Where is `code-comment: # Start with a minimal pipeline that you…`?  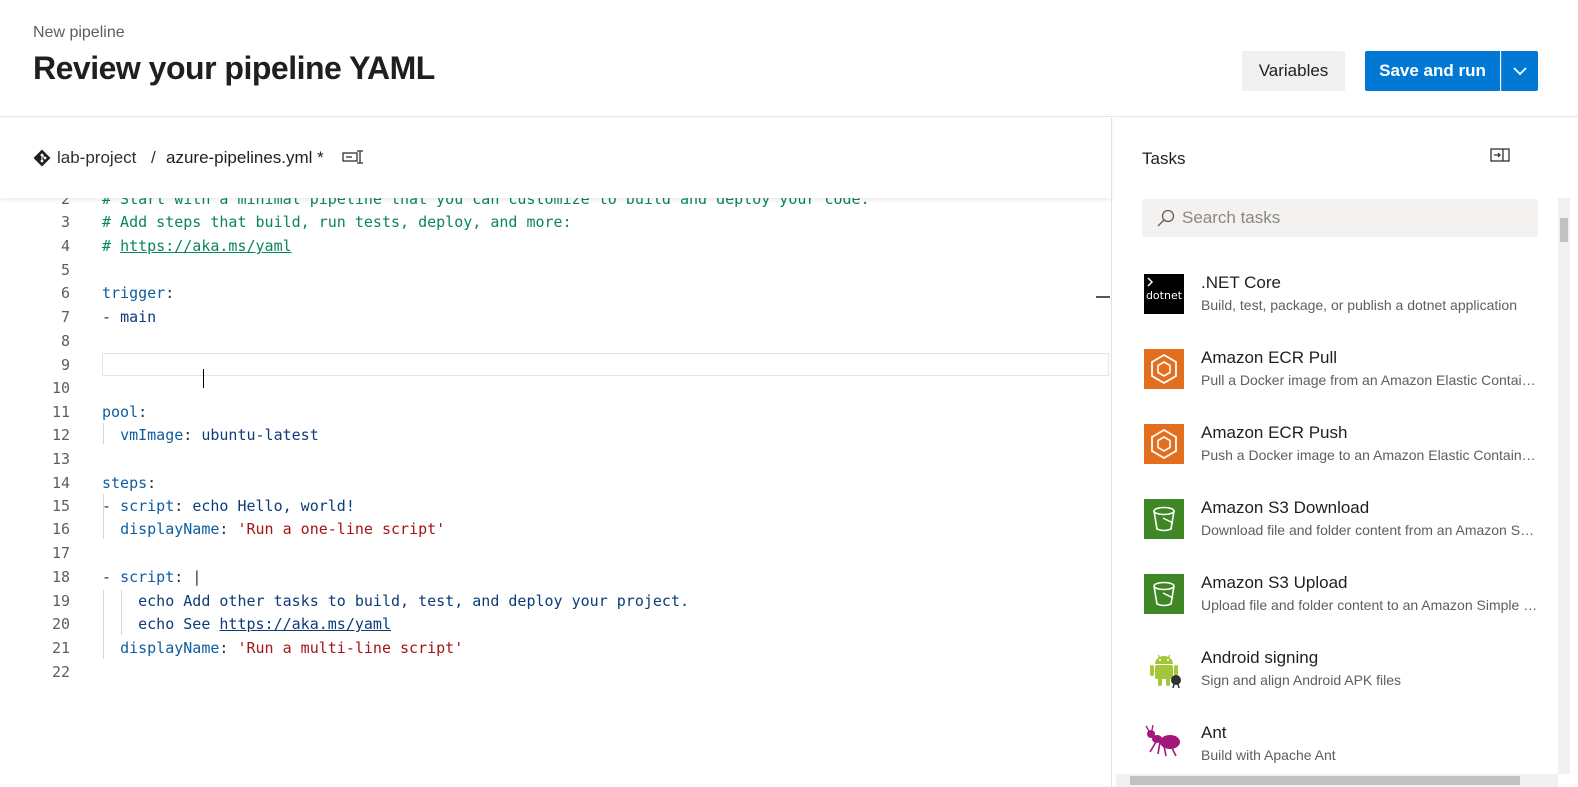 code-comment: # Start with a minimal pipeline that you… is located at coordinates (486, 203).